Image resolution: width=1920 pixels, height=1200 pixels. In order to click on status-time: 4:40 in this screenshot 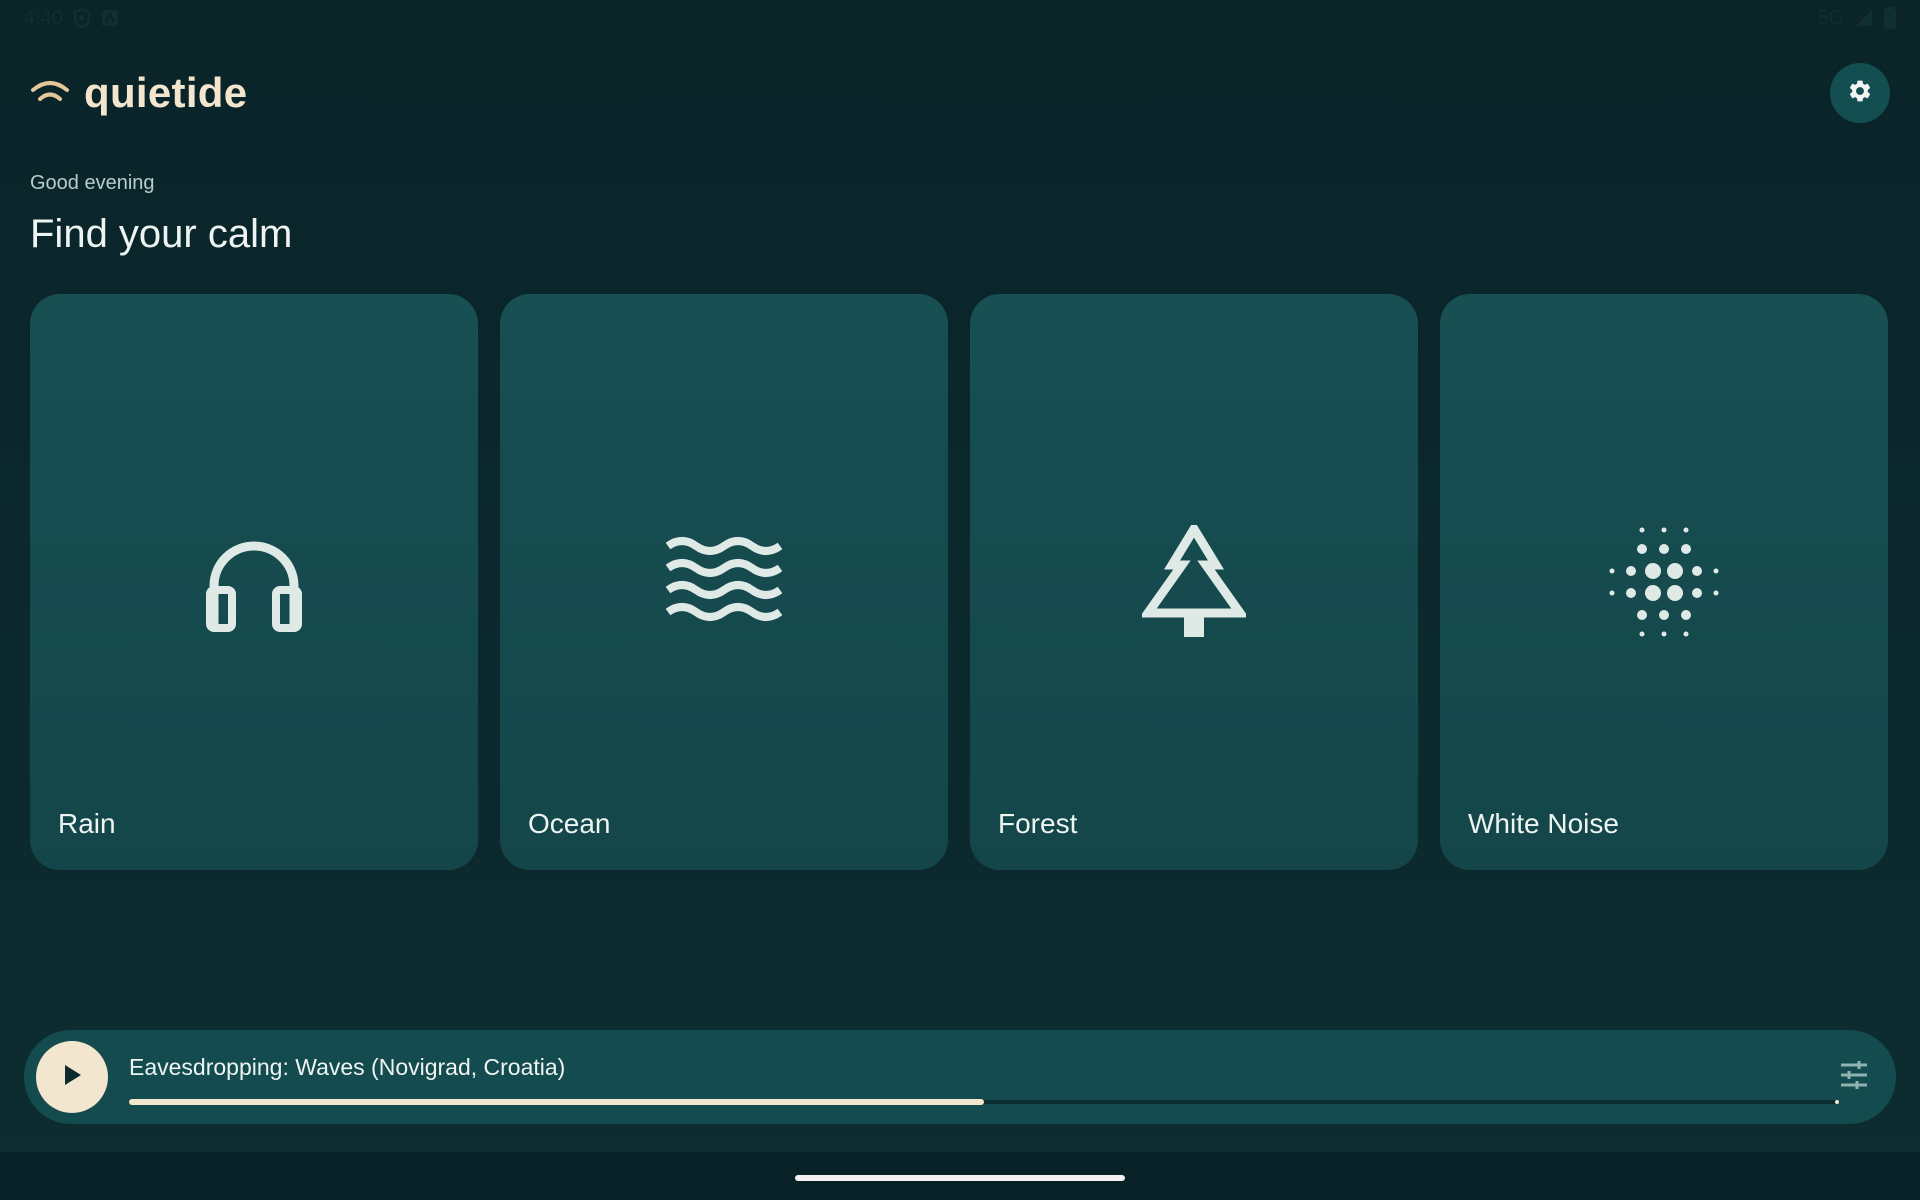, I will do `click(43, 17)`.